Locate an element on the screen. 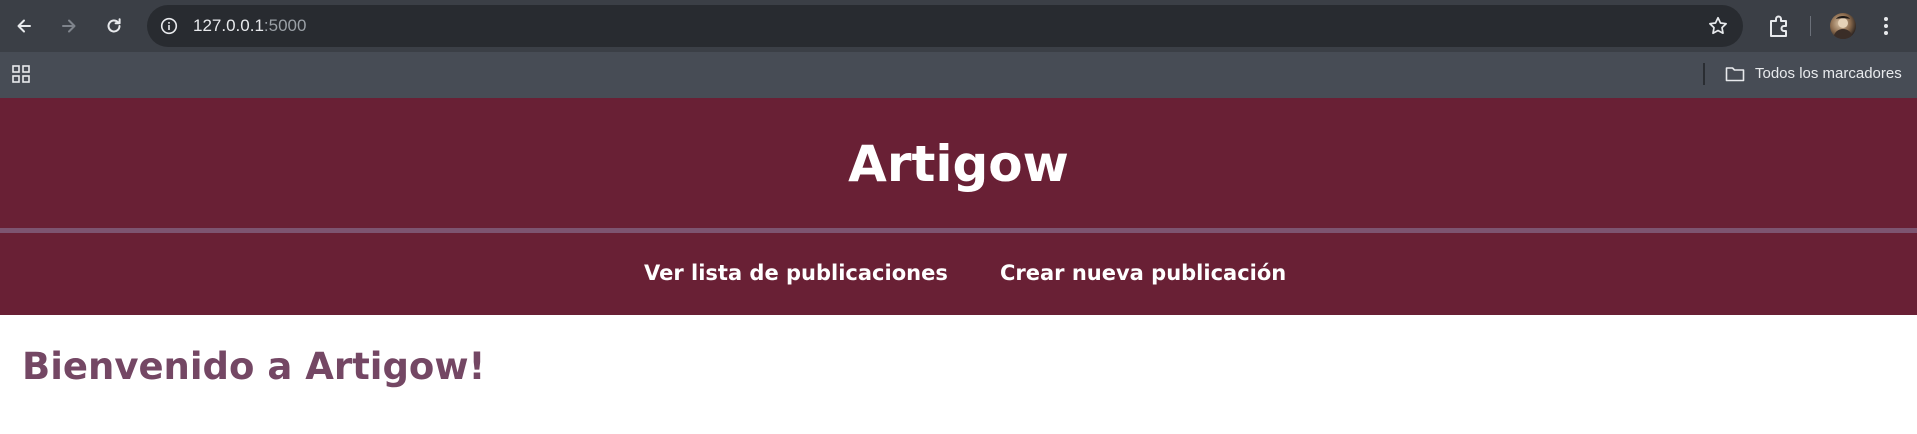 Image resolution: width=1917 pixels, height=434 pixels. site-info-button is located at coordinates (169, 26).